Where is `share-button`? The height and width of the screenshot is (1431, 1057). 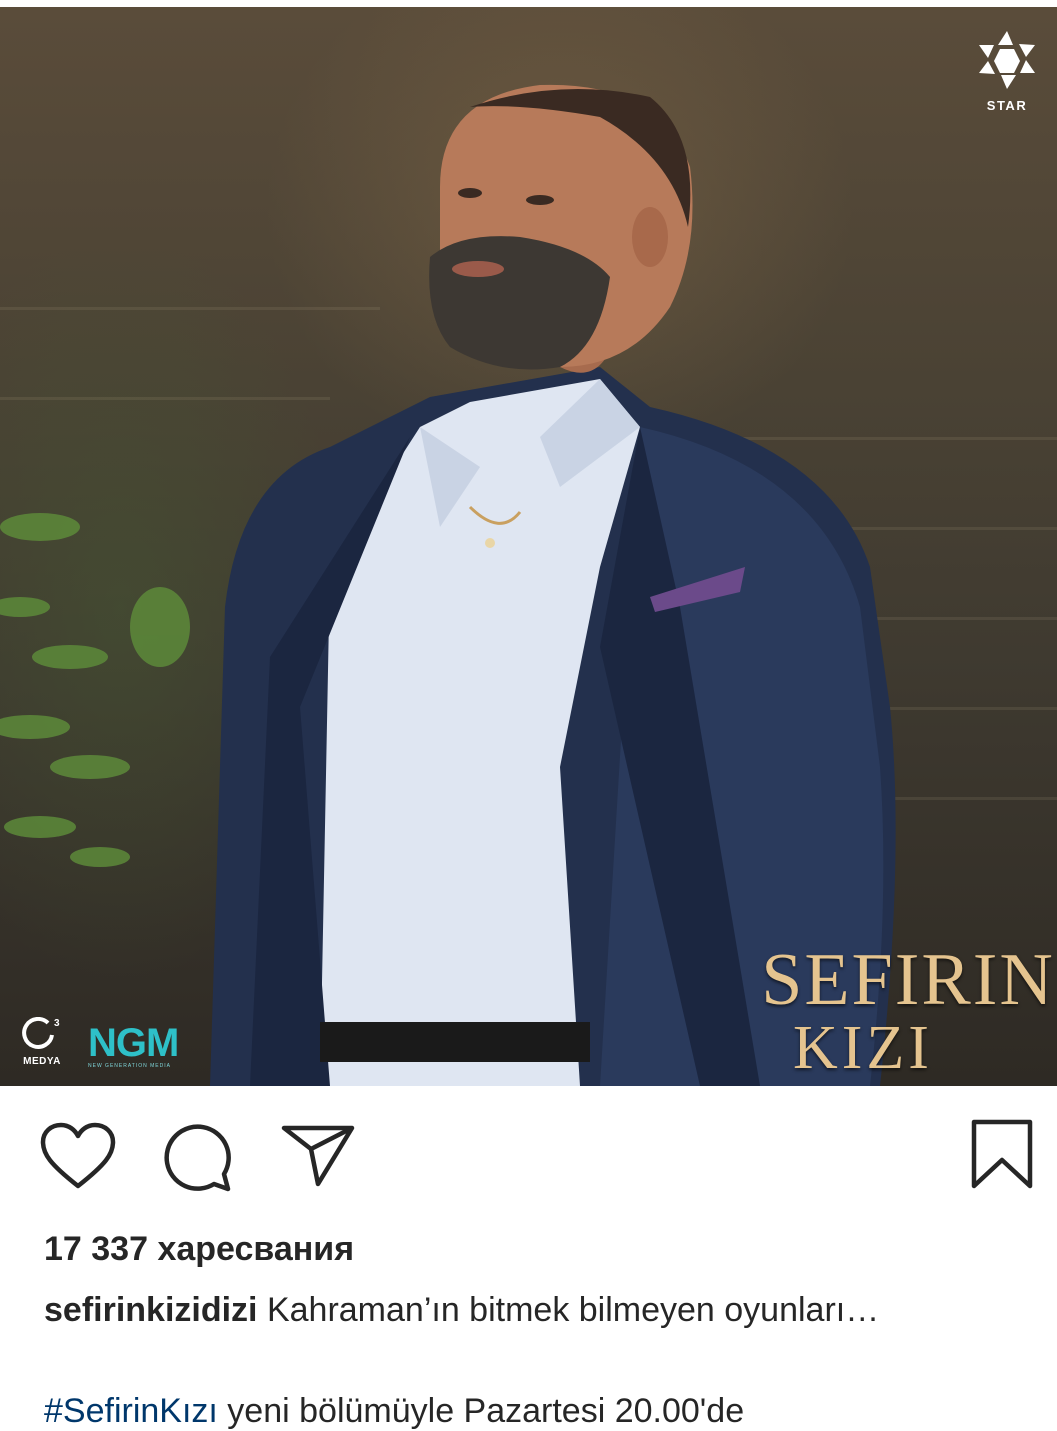 share-button is located at coordinates (318, 1157).